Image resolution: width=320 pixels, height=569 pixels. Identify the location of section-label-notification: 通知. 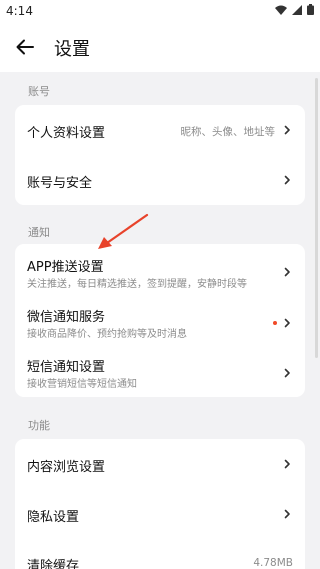
(39, 232).